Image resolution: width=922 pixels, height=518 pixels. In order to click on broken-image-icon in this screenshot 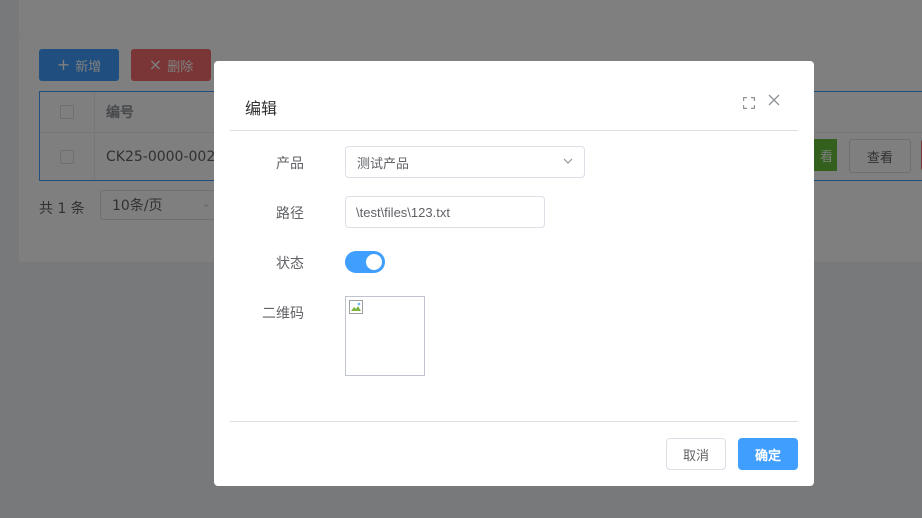, I will do `click(356, 307)`.